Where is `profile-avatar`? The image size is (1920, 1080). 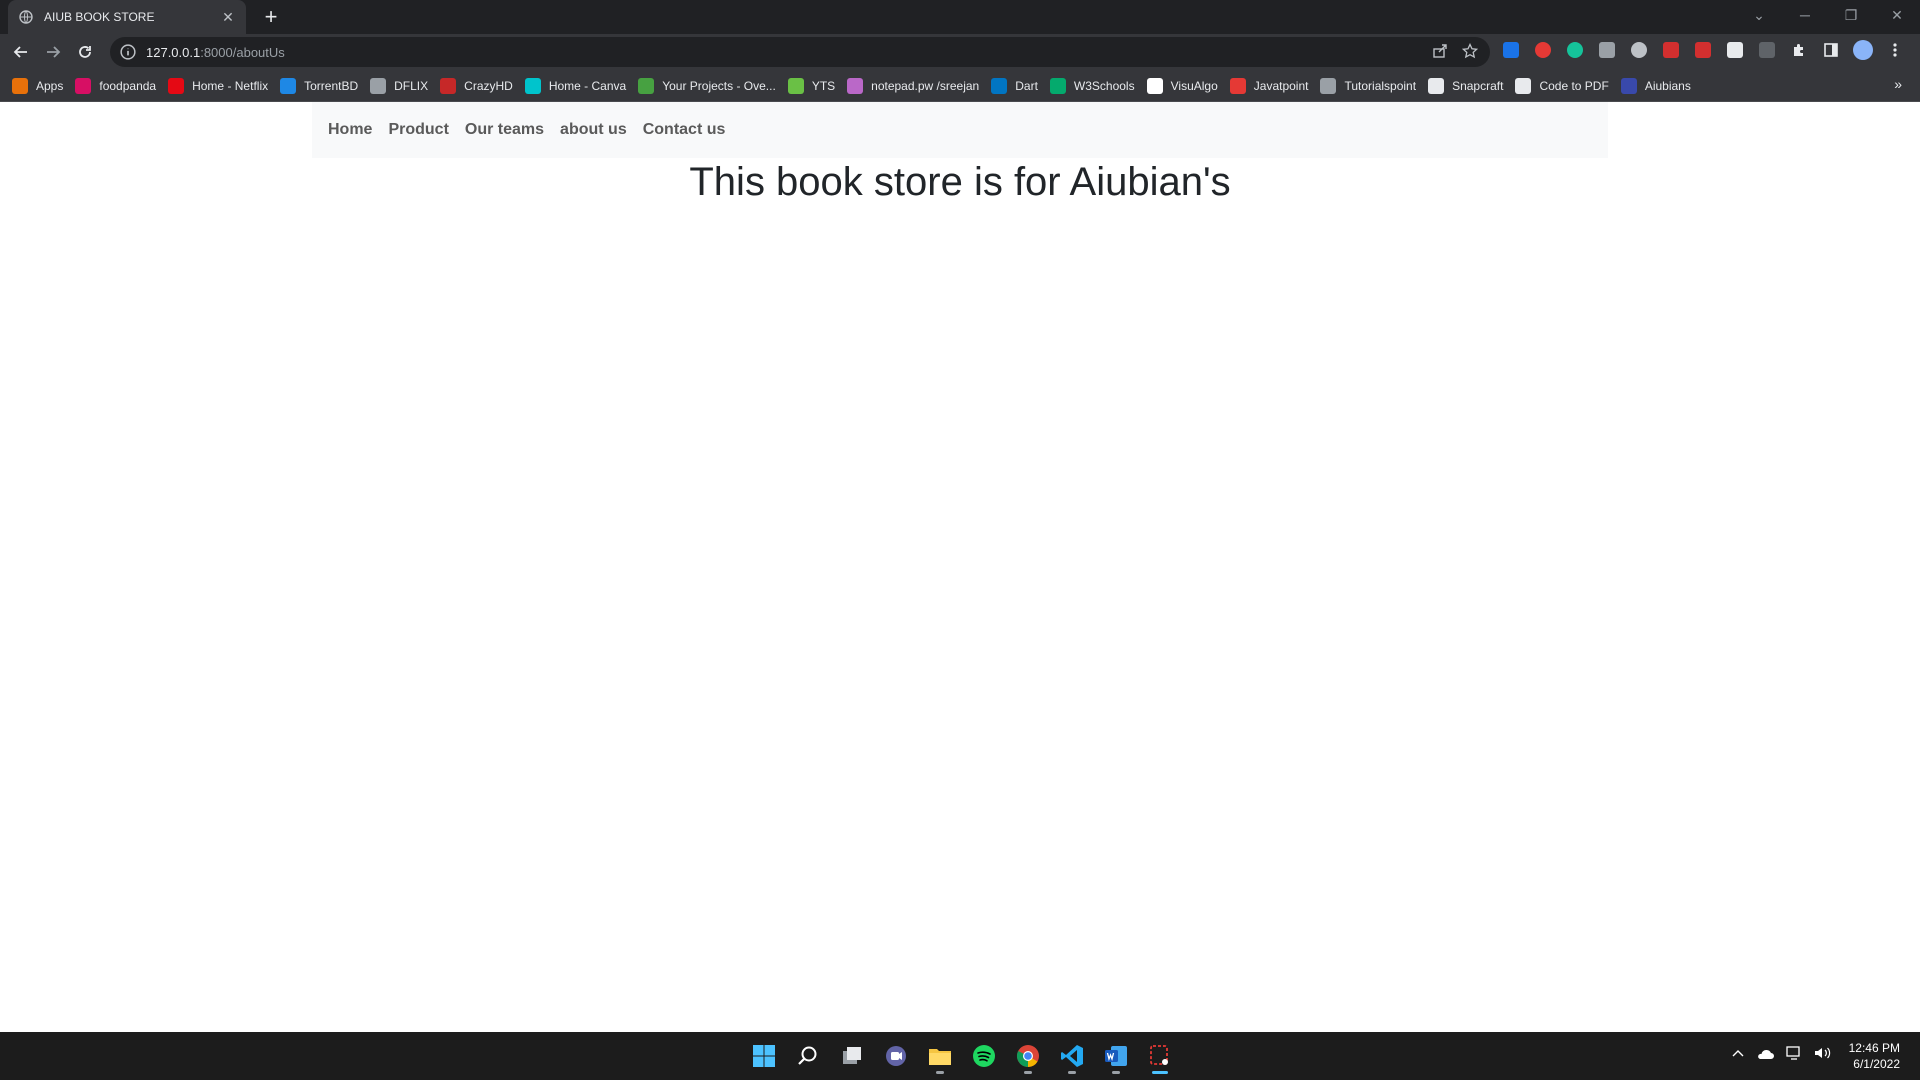
profile-avatar is located at coordinates (1863, 50).